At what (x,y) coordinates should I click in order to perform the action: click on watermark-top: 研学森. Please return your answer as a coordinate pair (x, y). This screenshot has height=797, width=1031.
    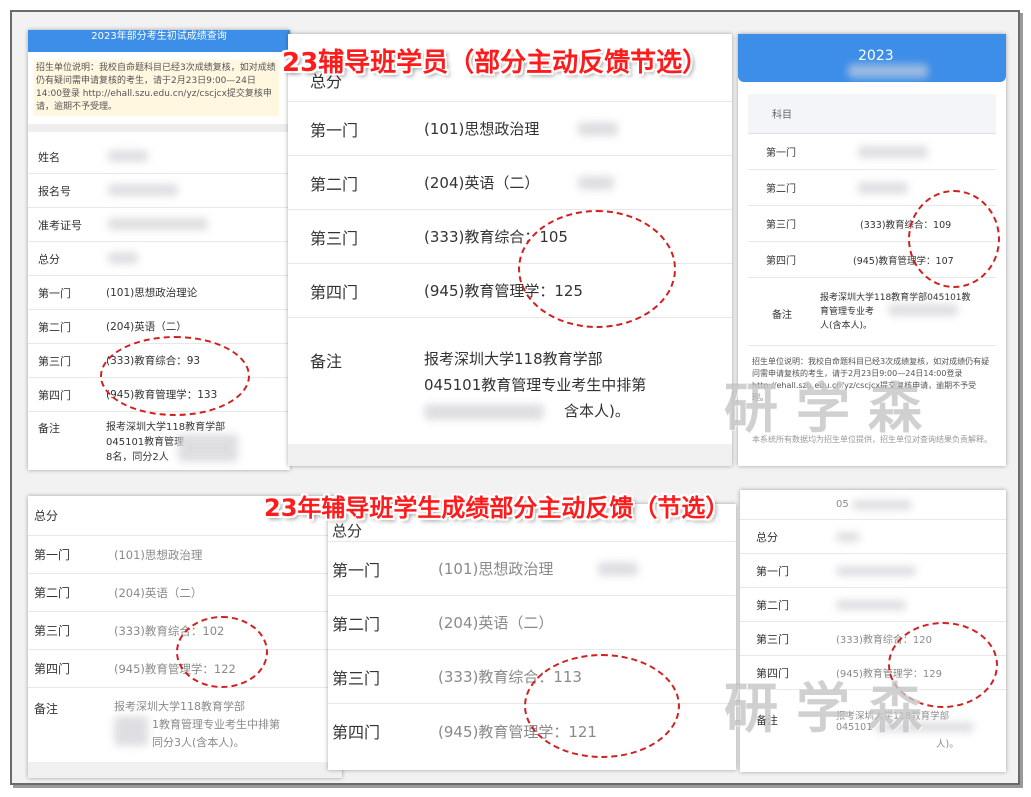
    Looking at the image, I should click on (832, 408).